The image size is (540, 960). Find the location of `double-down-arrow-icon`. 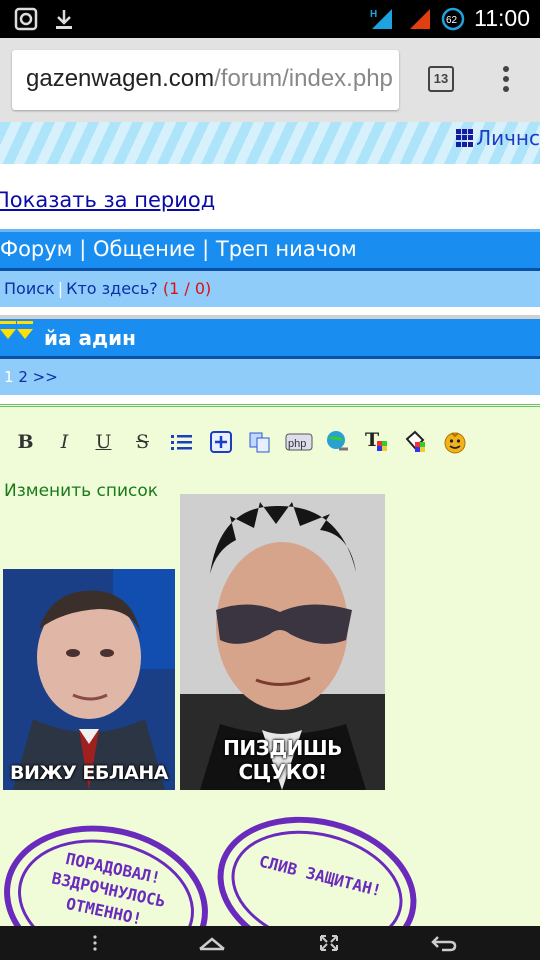

double-down-arrow-icon is located at coordinates (17, 330).